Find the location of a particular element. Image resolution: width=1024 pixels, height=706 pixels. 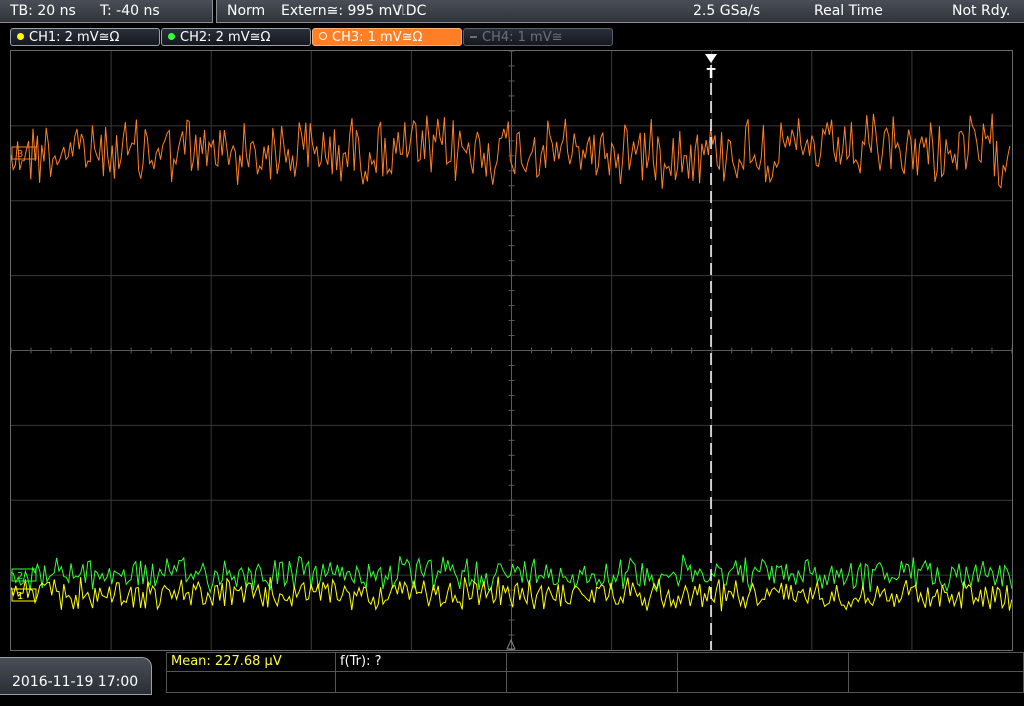

sample-rate-label: 2.5 GSa/s is located at coordinates (727, 11).